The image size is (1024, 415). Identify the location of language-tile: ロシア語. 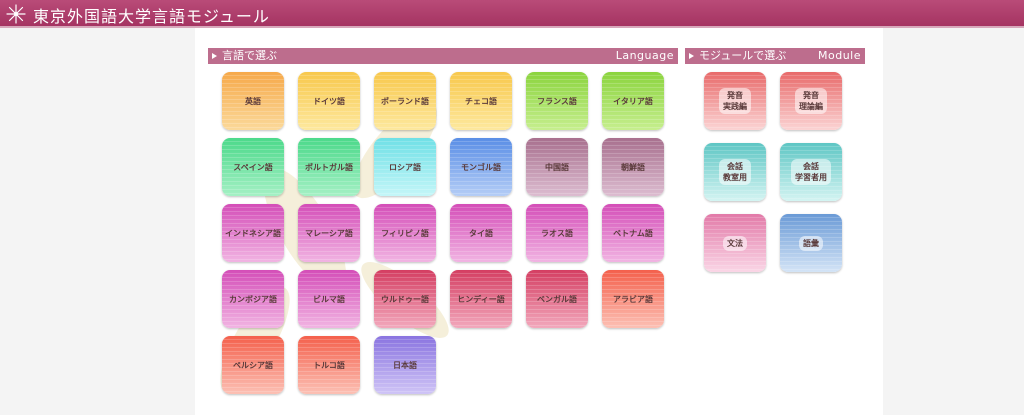
(405, 167).